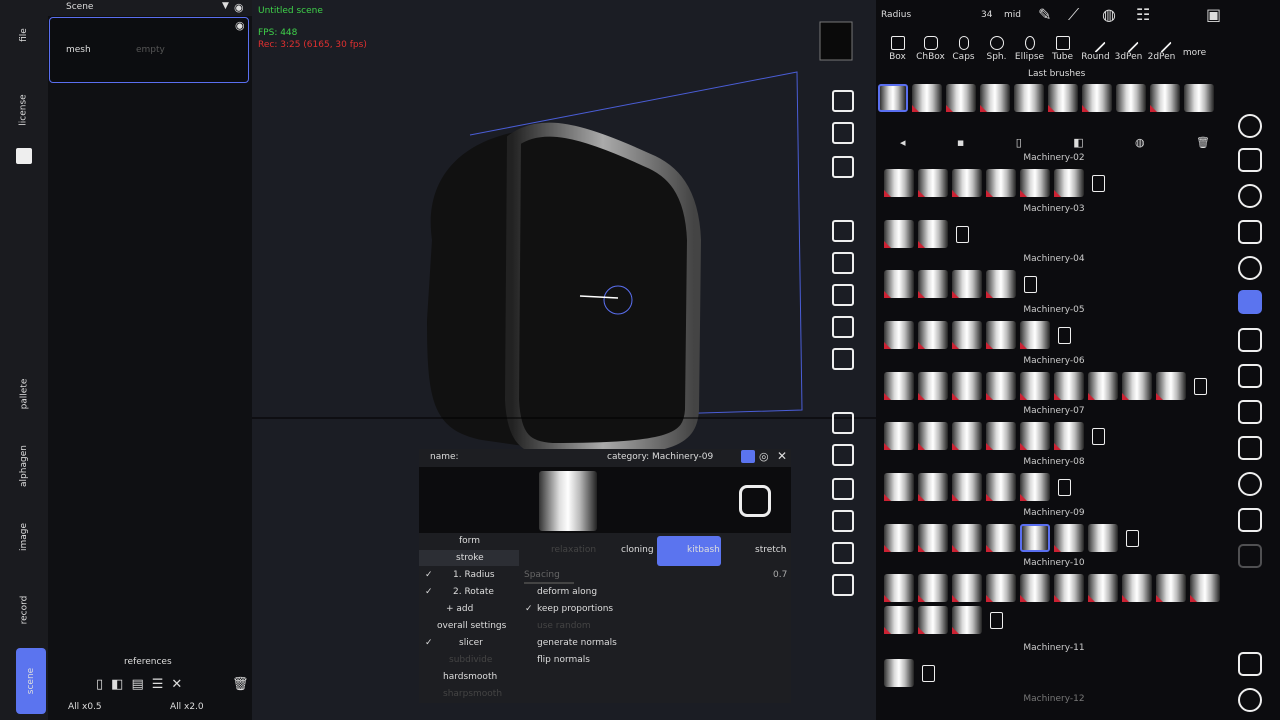 The width and height of the screenshot is (1280, 720). I want to click on mesh-item: mesh empty ◉, so click(149, 50).